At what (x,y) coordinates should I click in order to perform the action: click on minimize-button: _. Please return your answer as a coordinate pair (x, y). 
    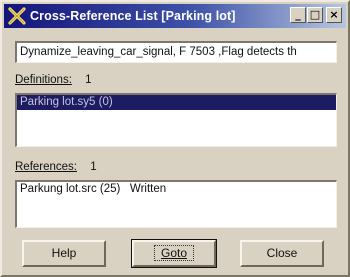
    Looking at the image, I should click on (298, 15).